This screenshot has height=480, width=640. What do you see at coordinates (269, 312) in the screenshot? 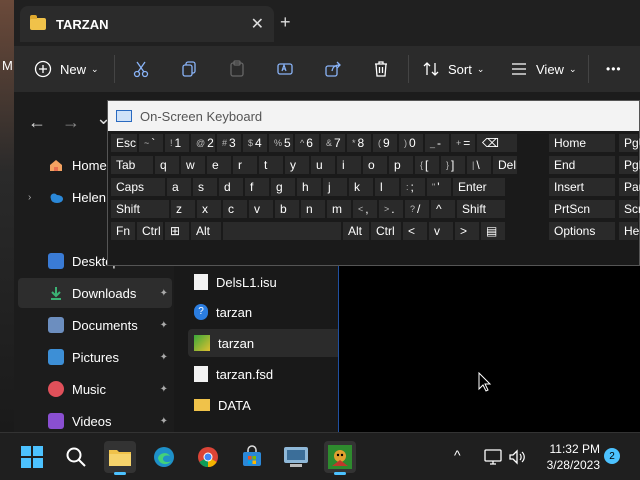
I see `list-item: ? tarzan` at bounding box center [269, 312].